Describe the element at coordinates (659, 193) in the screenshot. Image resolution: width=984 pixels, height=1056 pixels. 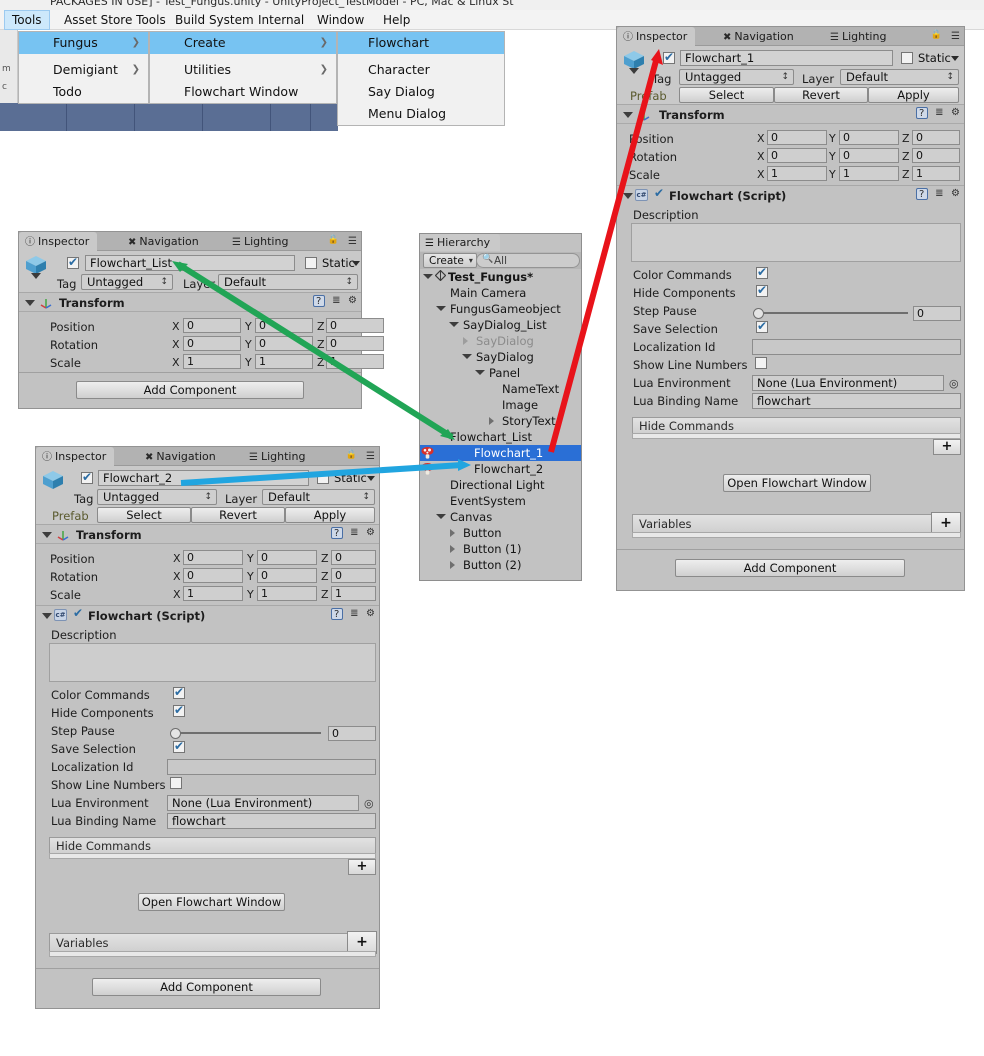
I see `script-enabled-checkbox` at that location.